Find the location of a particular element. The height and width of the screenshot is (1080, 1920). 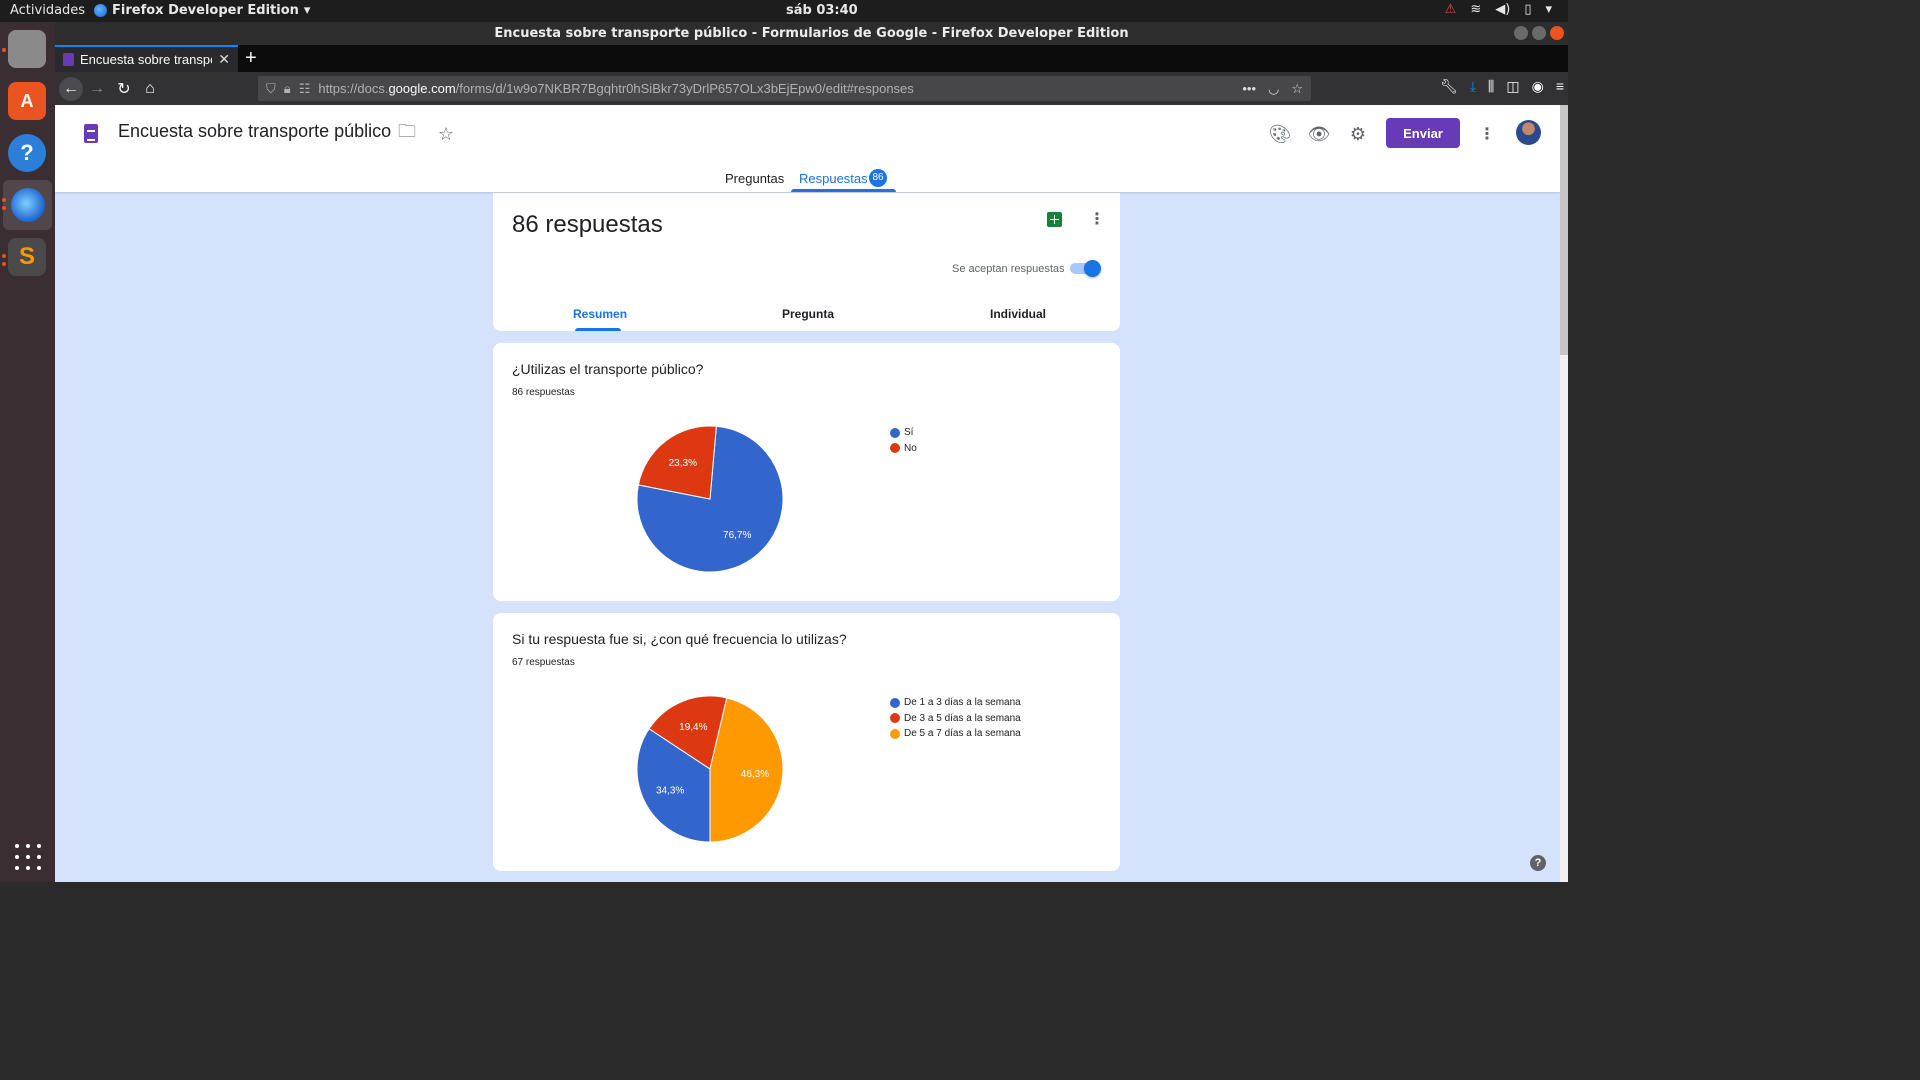

slice-label: 23,3% is located at coordinates (683, 463).